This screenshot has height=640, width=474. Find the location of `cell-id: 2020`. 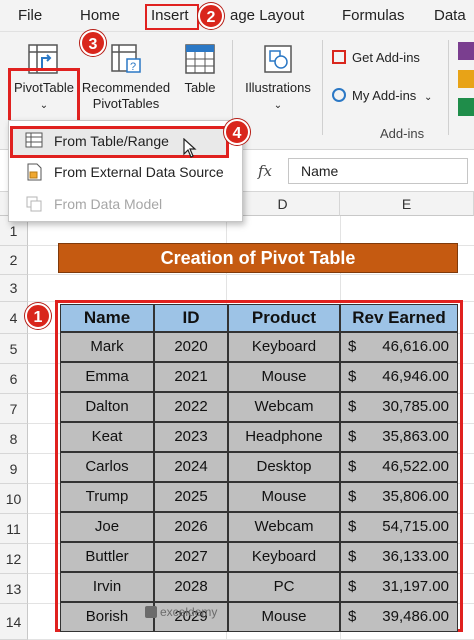

cell-id: 2020 is located at coordinates (191, 347).